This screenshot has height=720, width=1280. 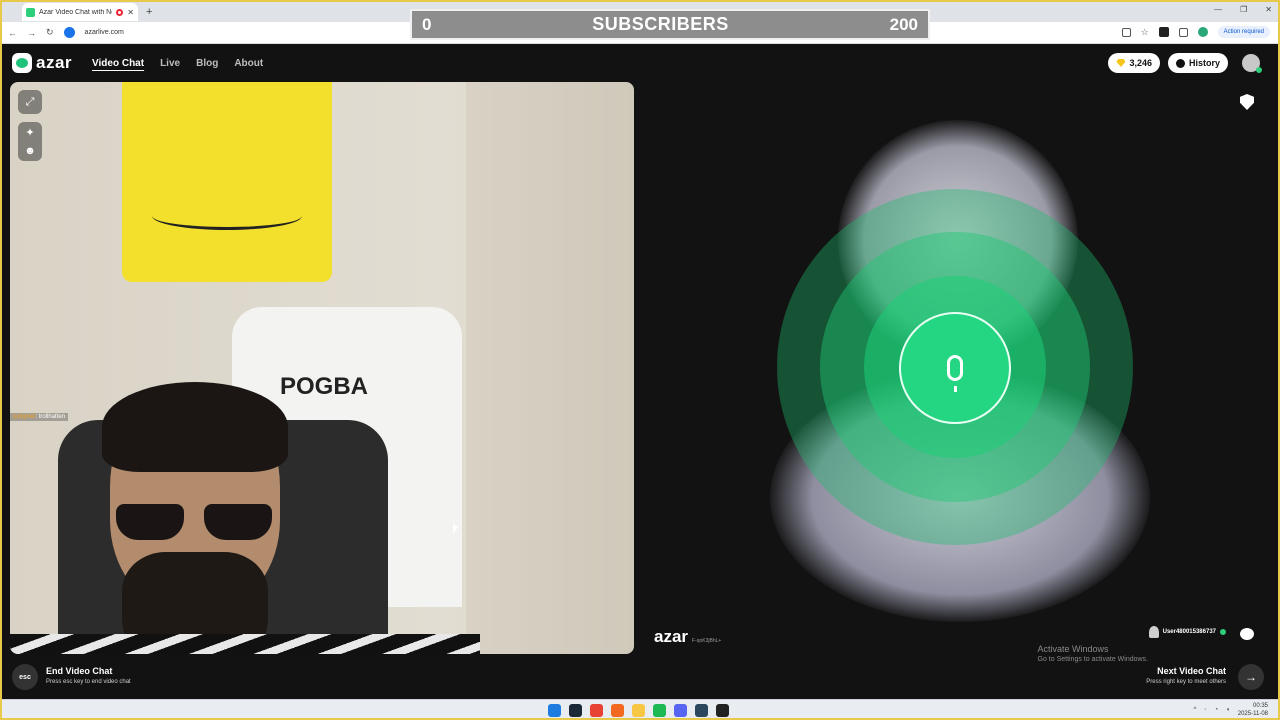 I want to click on goal-max: 200, so click(x=903, y=24).